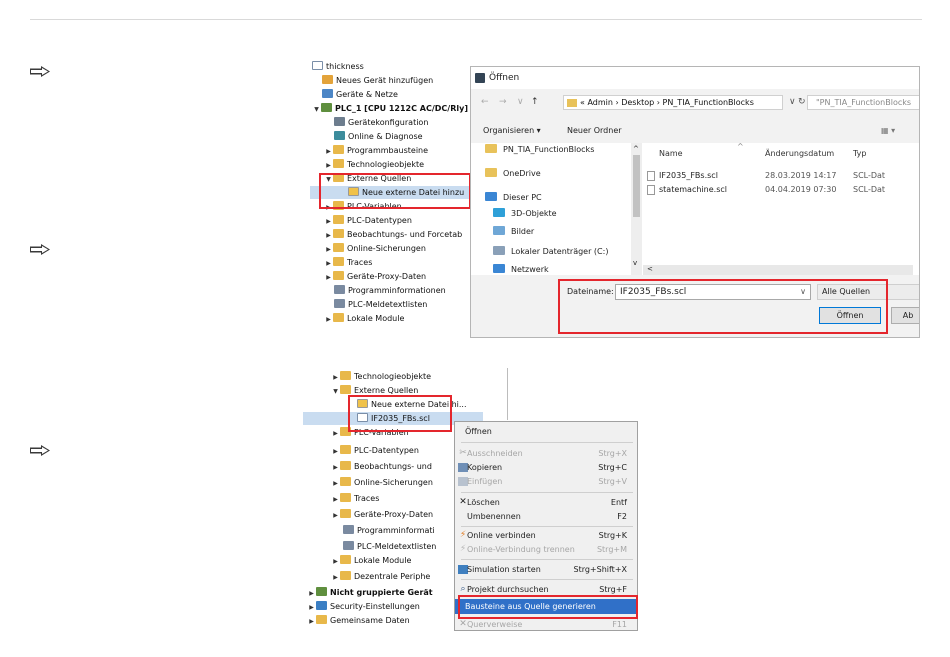  What do you see at coordinates (513, 232) in the screenshot?
I see `nav-item-pictures: Bilder` at bounding box center [513, 232].